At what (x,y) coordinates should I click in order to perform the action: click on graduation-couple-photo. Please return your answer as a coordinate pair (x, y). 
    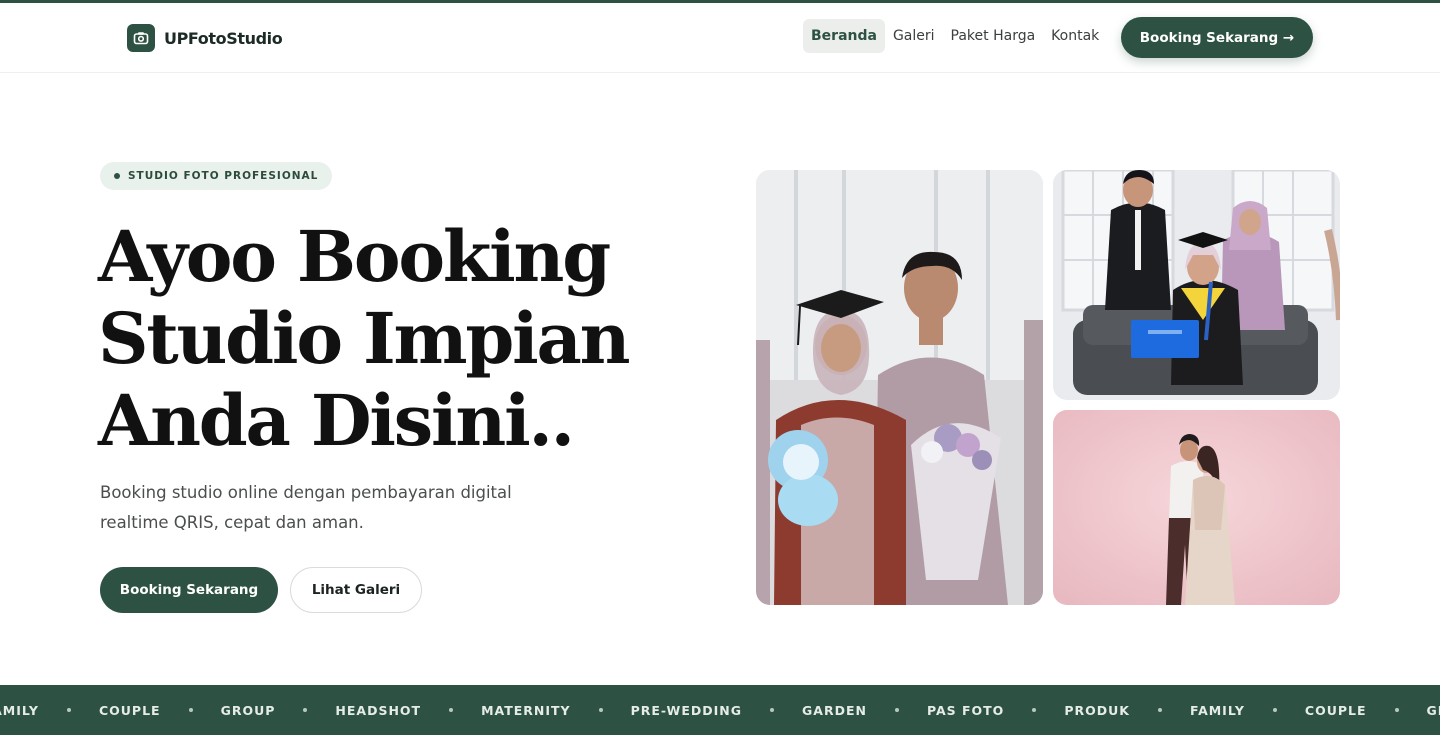
    Looking at the image, I should click on (899, 387).